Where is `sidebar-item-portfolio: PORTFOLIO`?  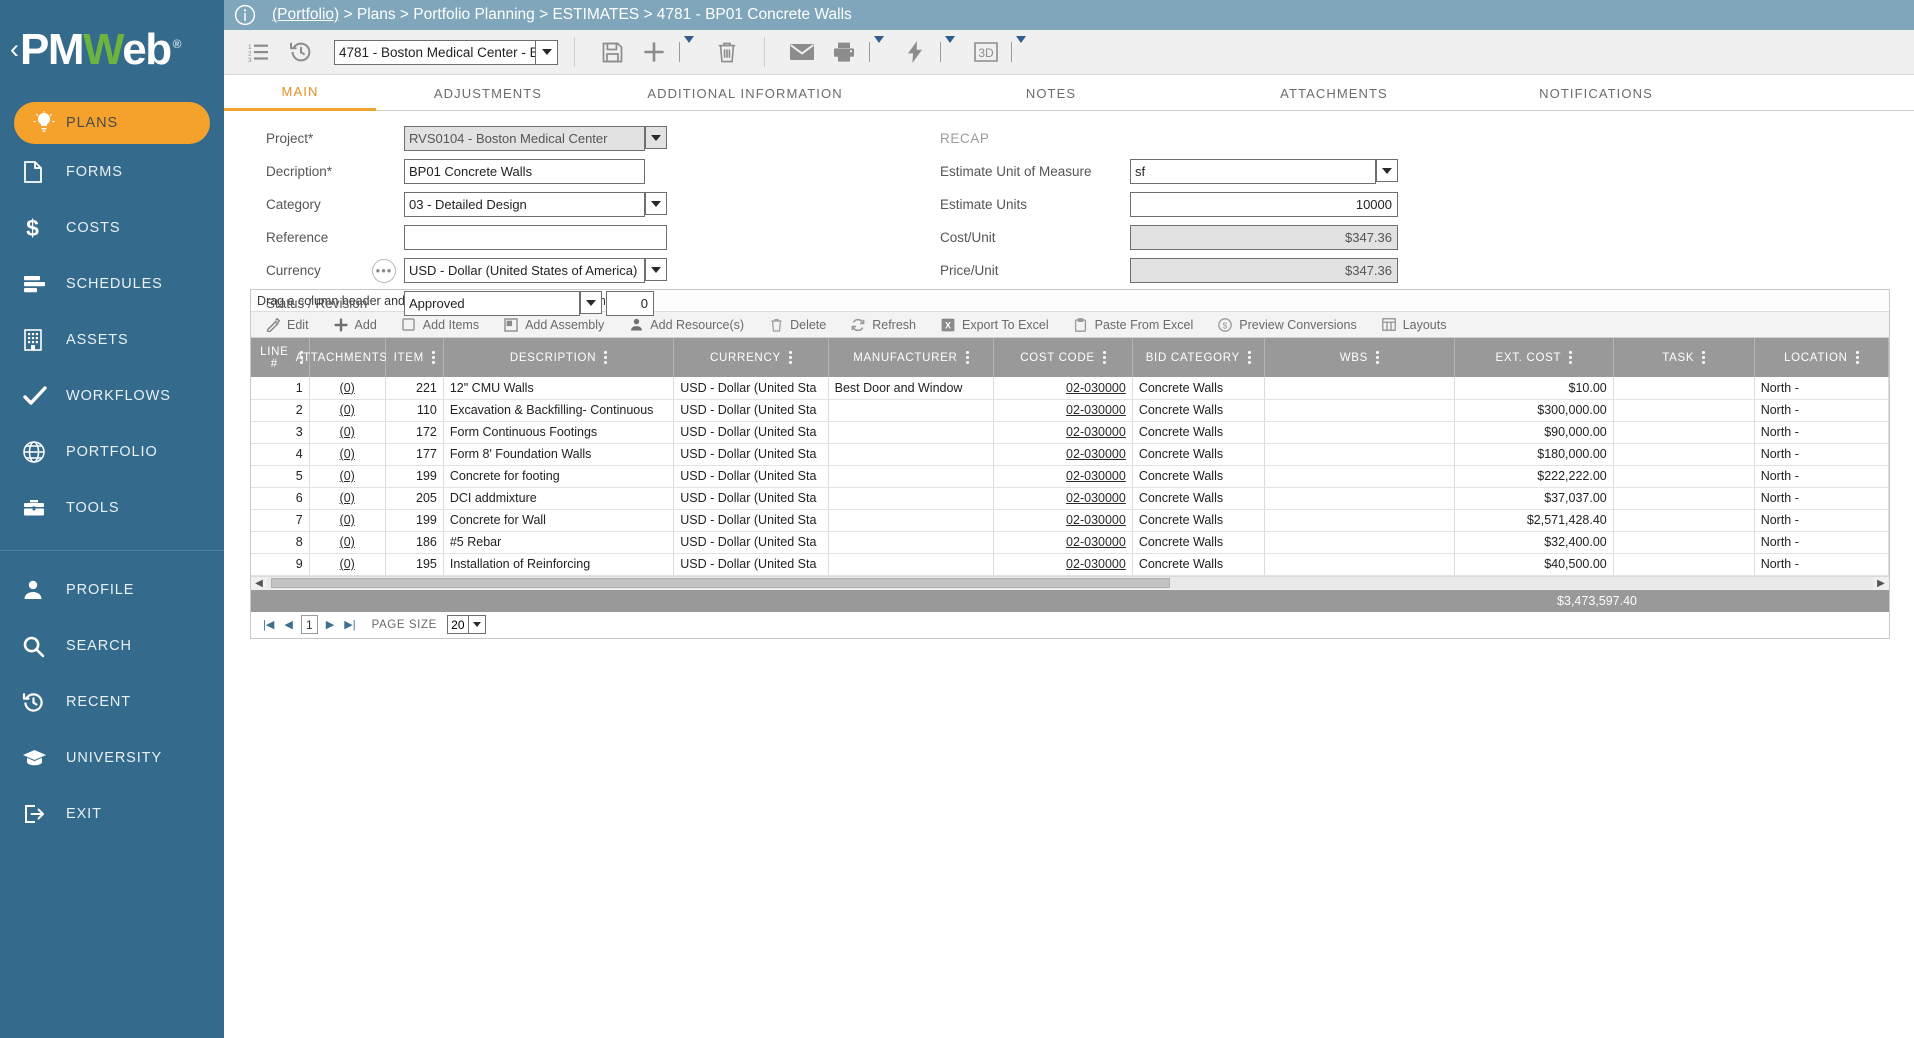
sidebar-item-portfolio: PORTFOLIO is located at coordinates (112, 452).